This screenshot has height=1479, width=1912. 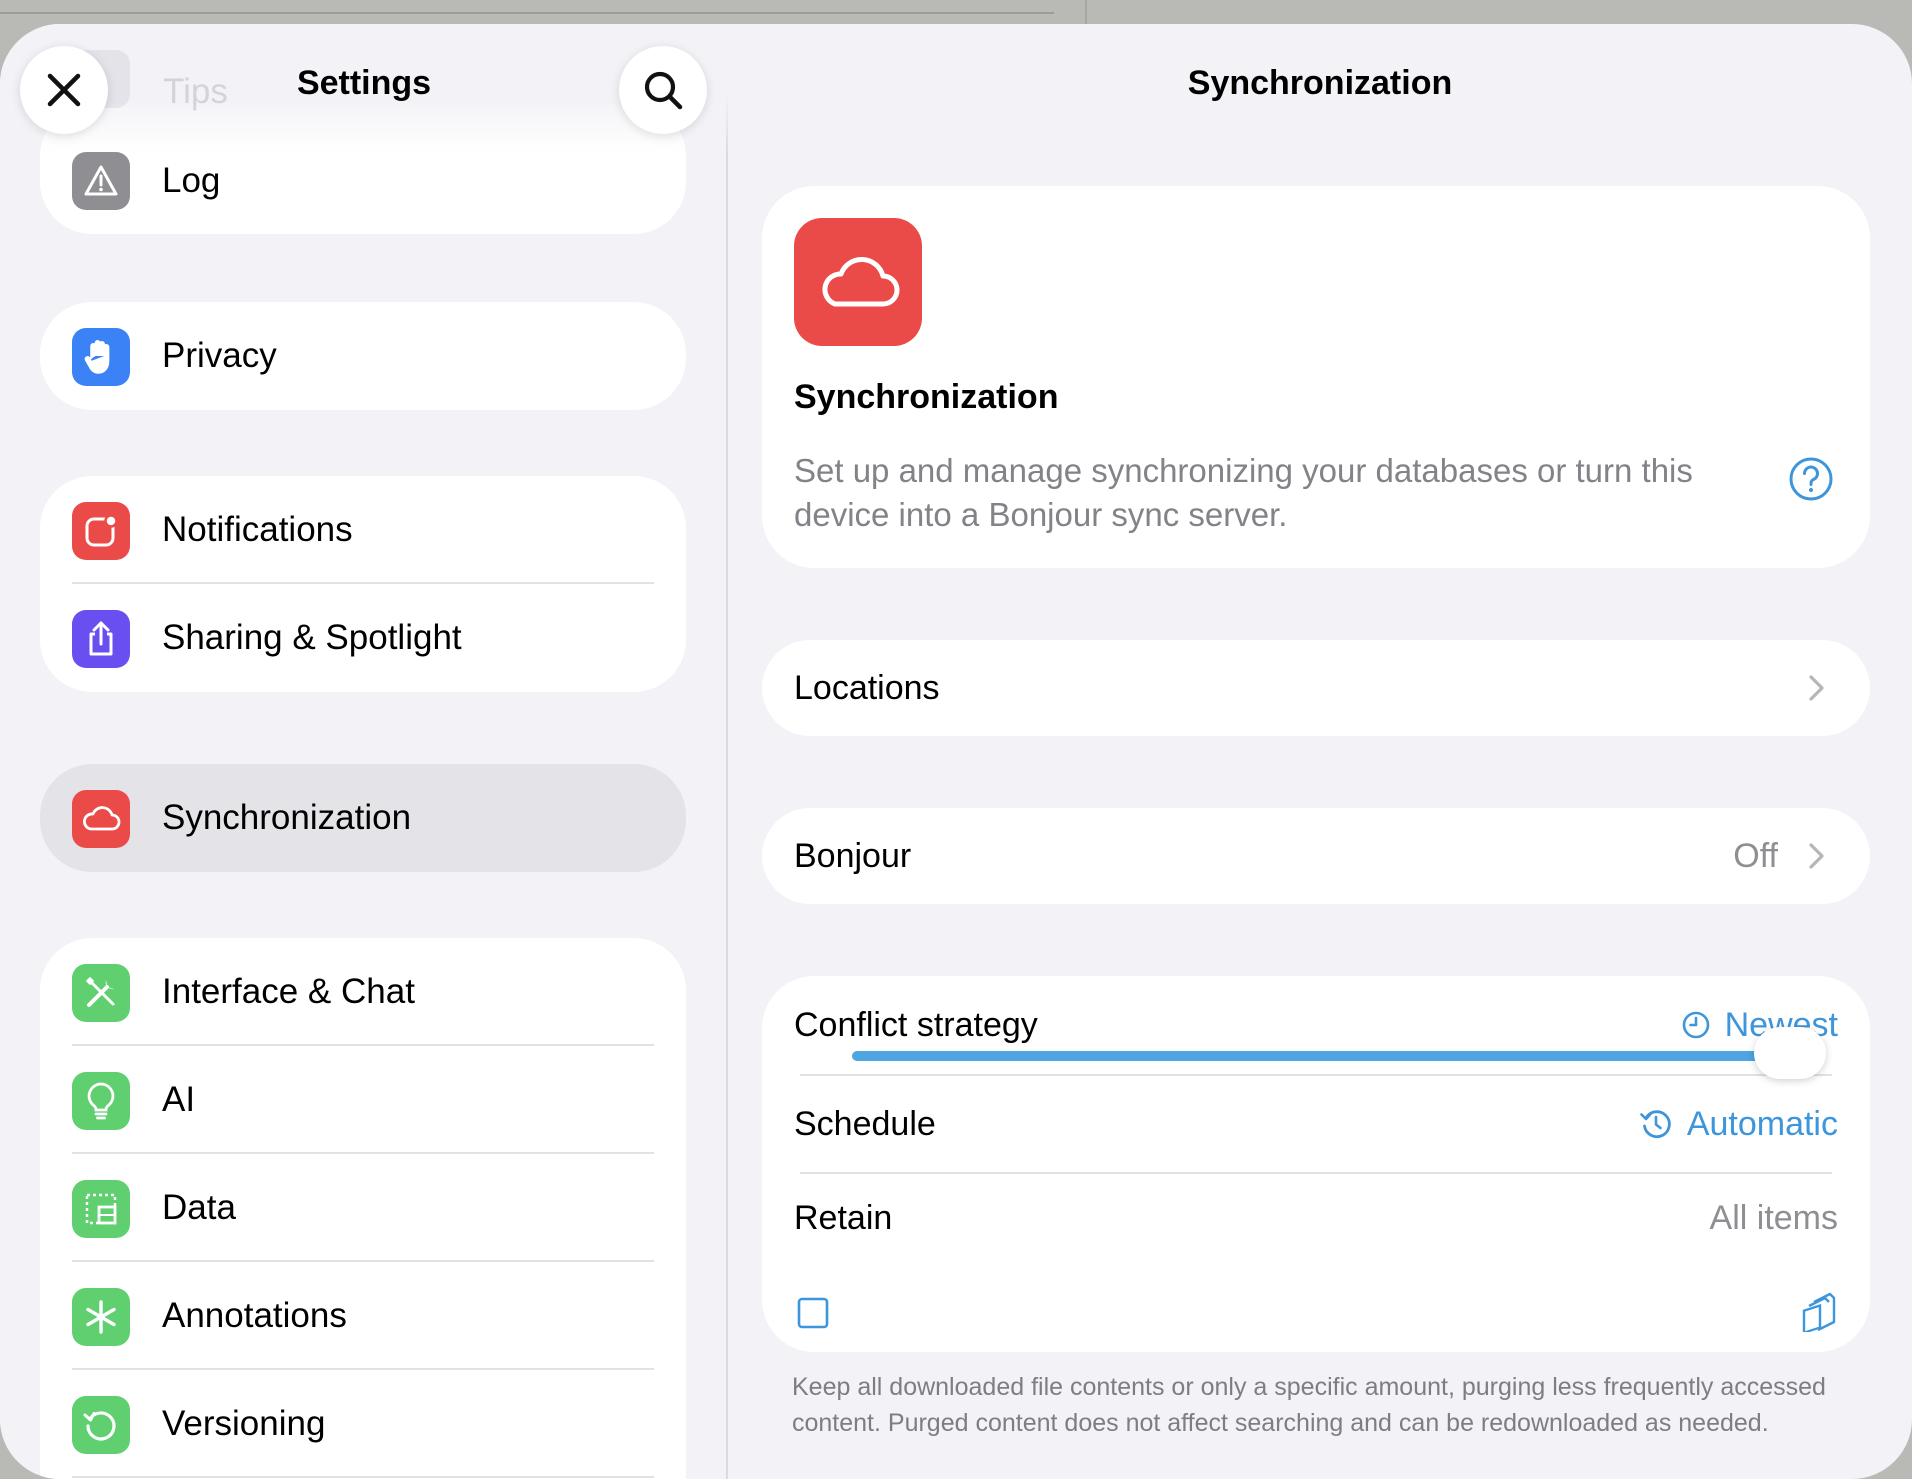 What do you see at coordinates (1790, 1053) in the screenshot?
I see `retain-slider-handle` at bounding box center [1790, 1053].